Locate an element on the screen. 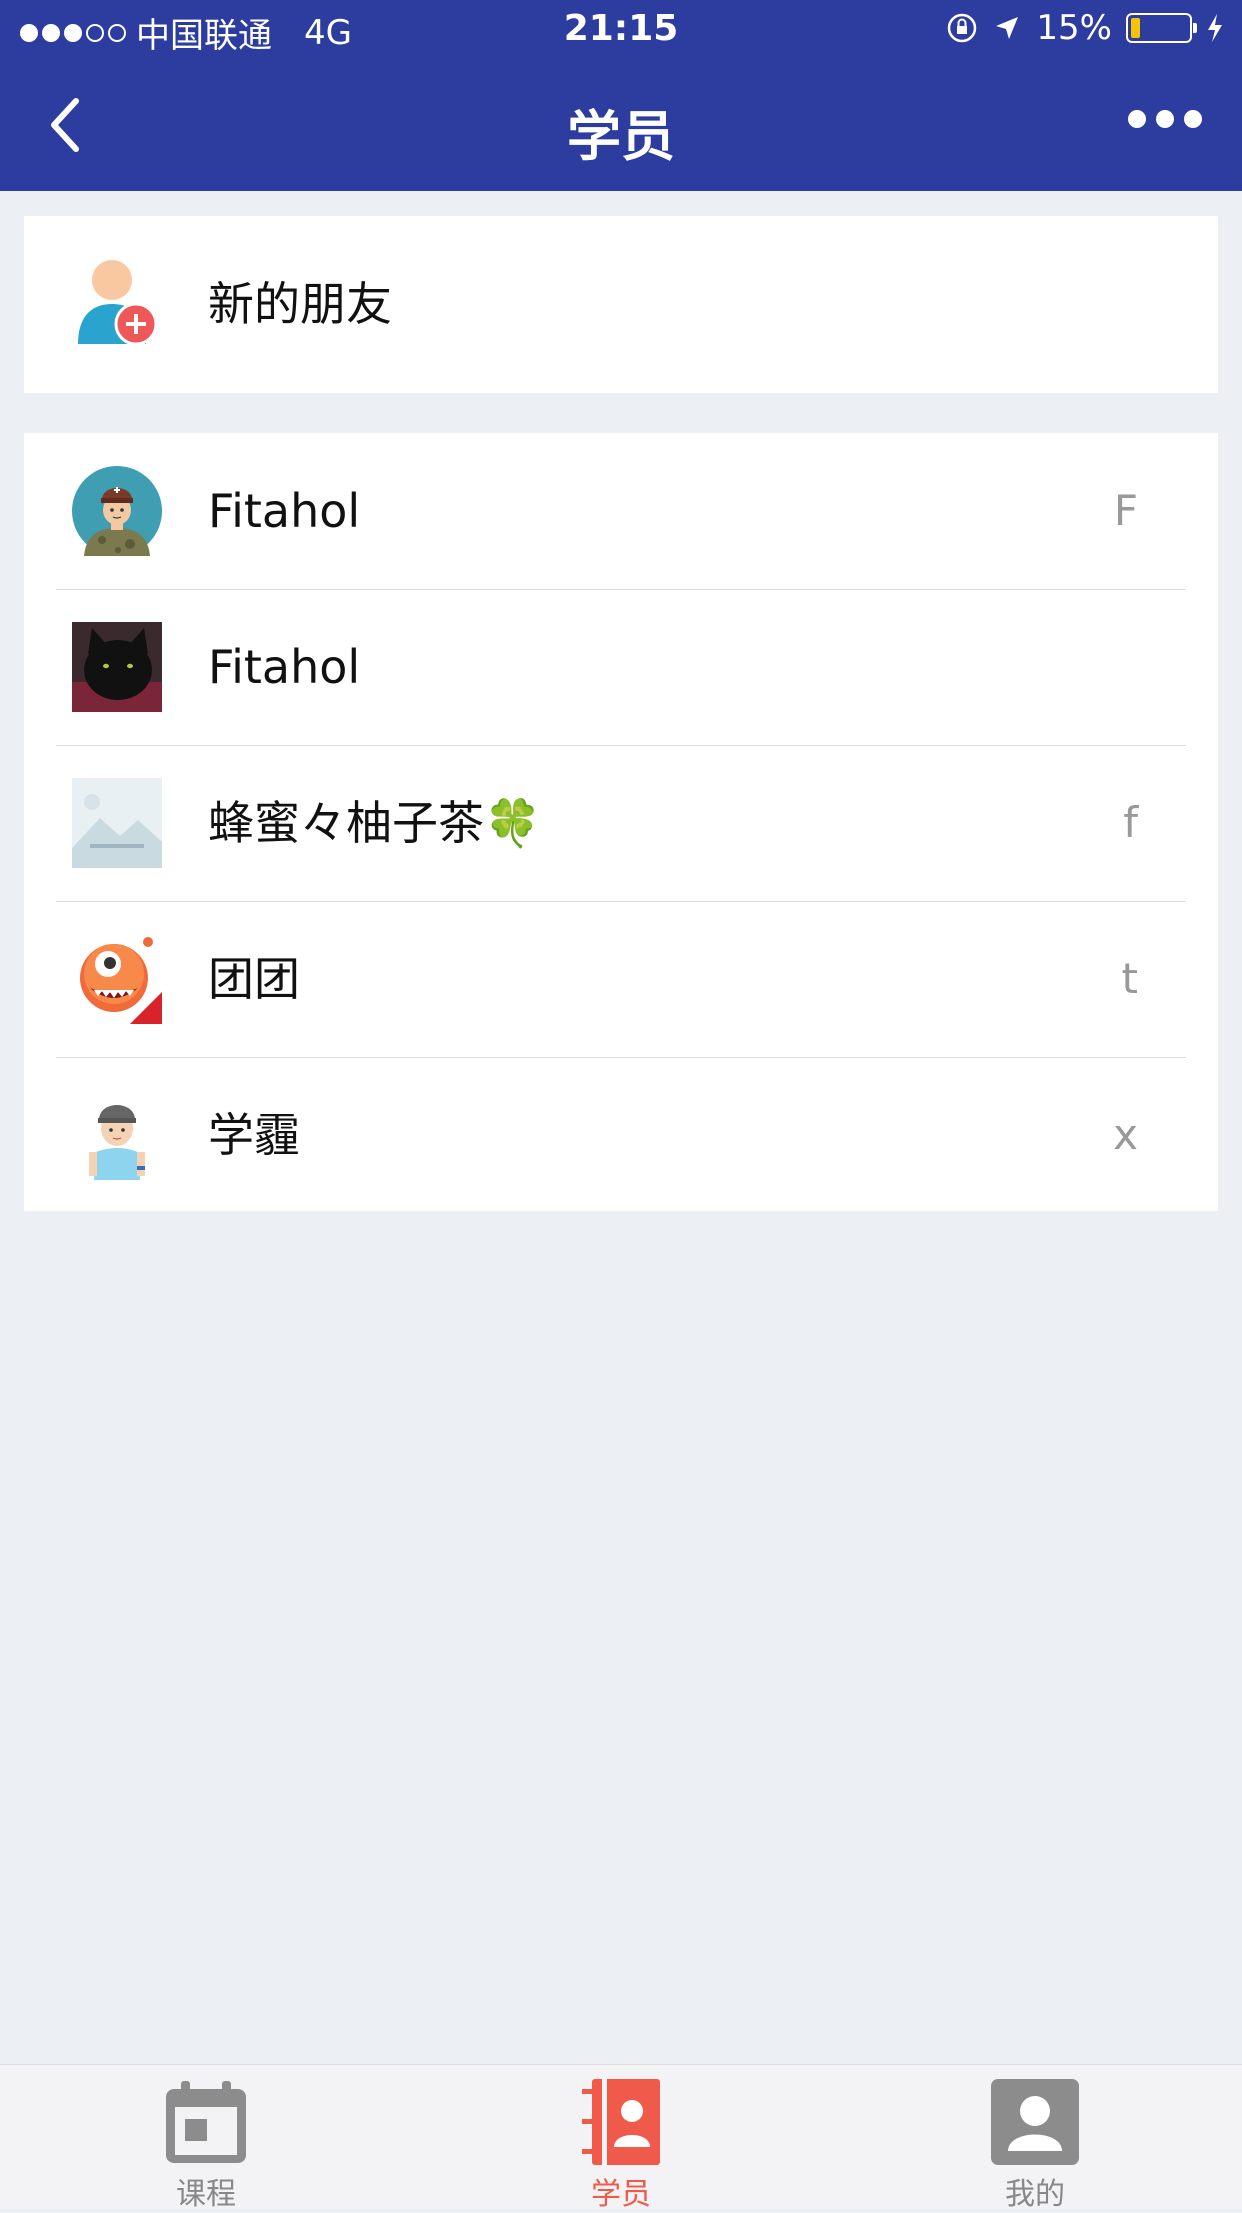  tab-label: 我的 is located at coordinates (1035, 2194).